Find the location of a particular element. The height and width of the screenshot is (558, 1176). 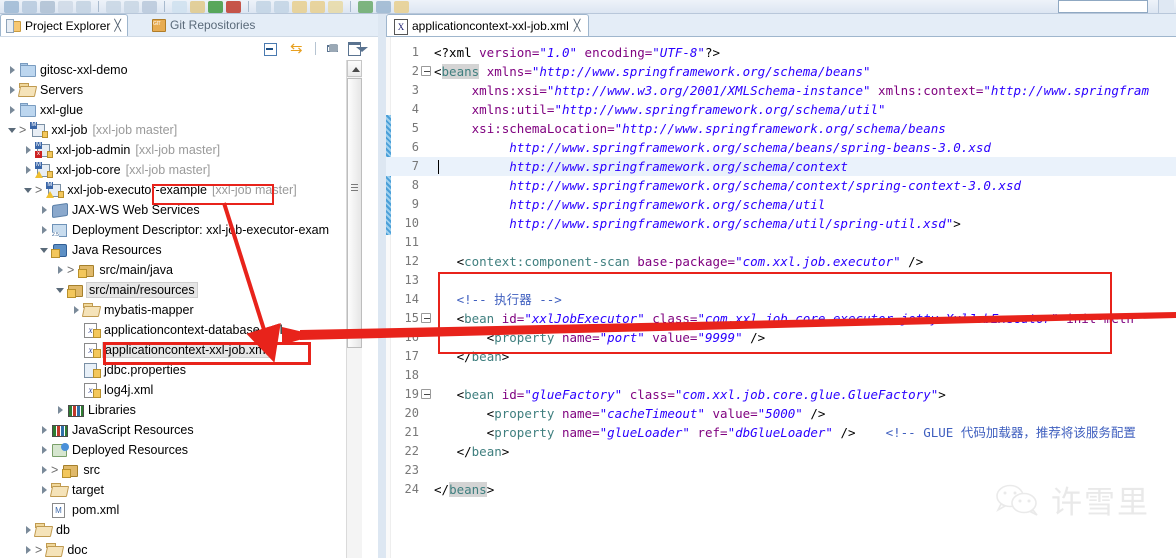

forward-icon is located at coordinates (383, 6).